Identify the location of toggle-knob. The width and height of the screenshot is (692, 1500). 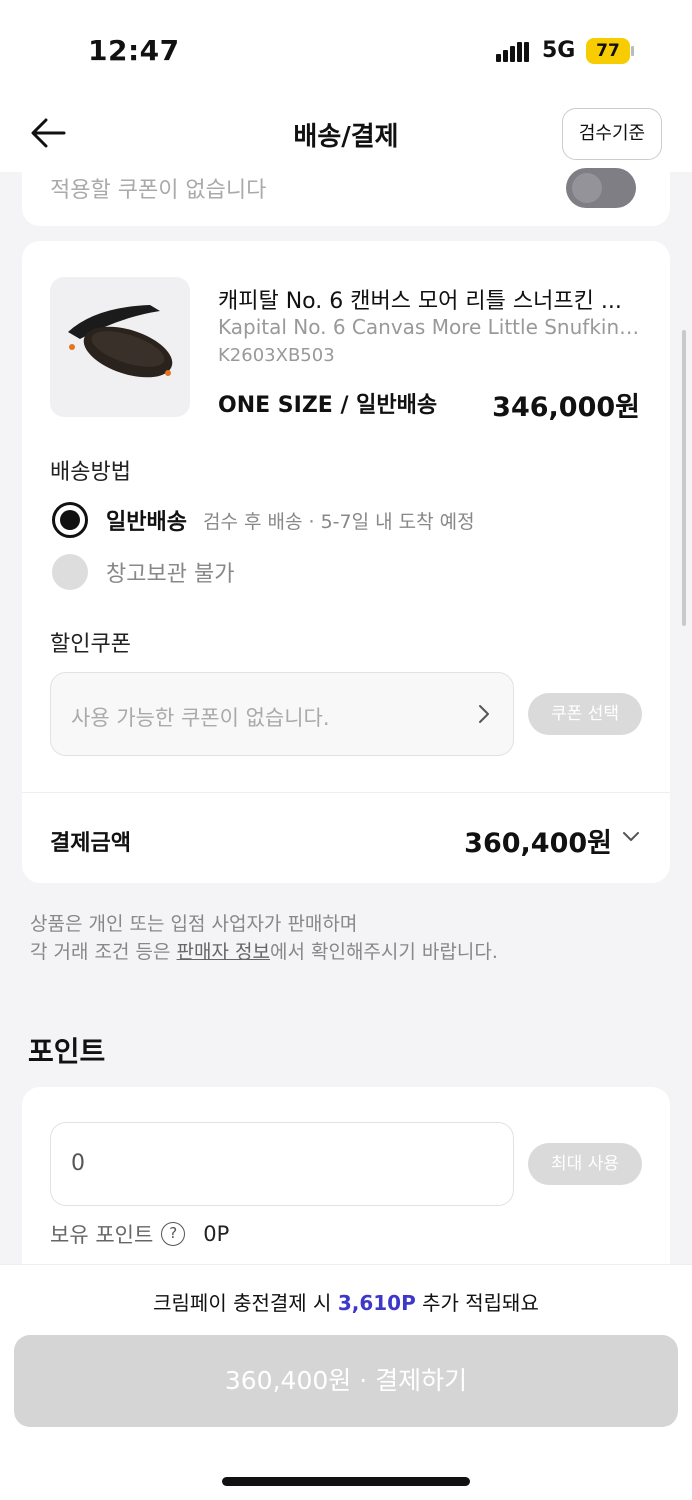
(587, 188).